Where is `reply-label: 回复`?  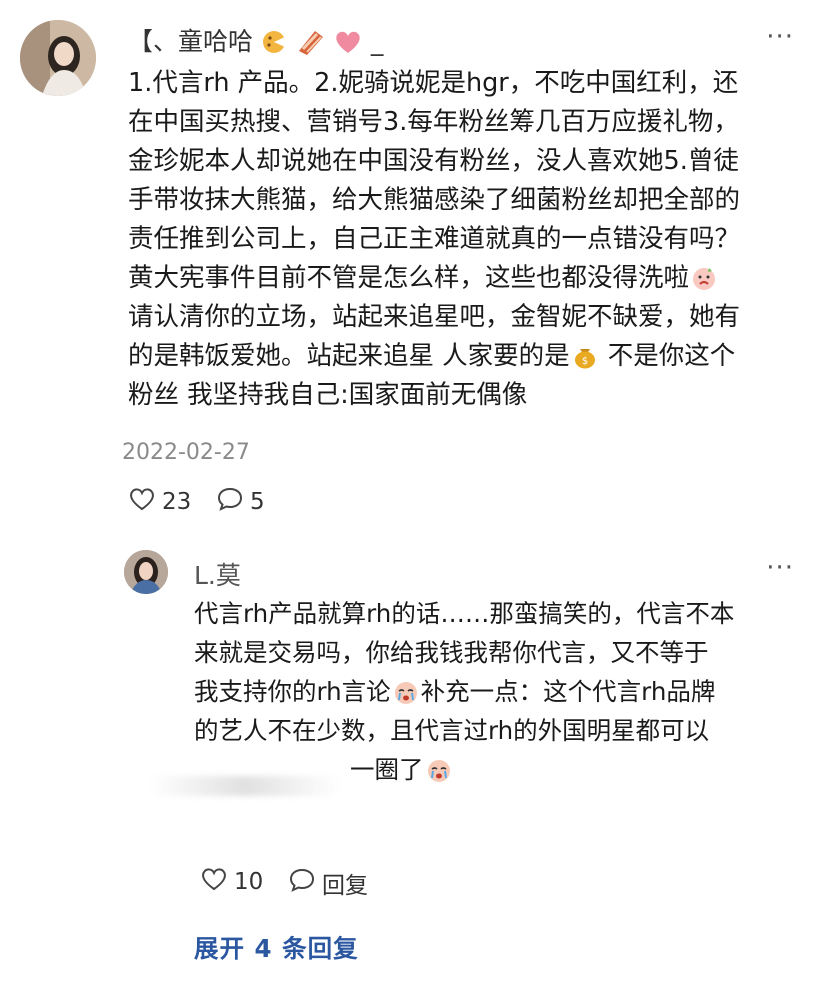
reply-label: 回复 is located at coordinates (345, 886).